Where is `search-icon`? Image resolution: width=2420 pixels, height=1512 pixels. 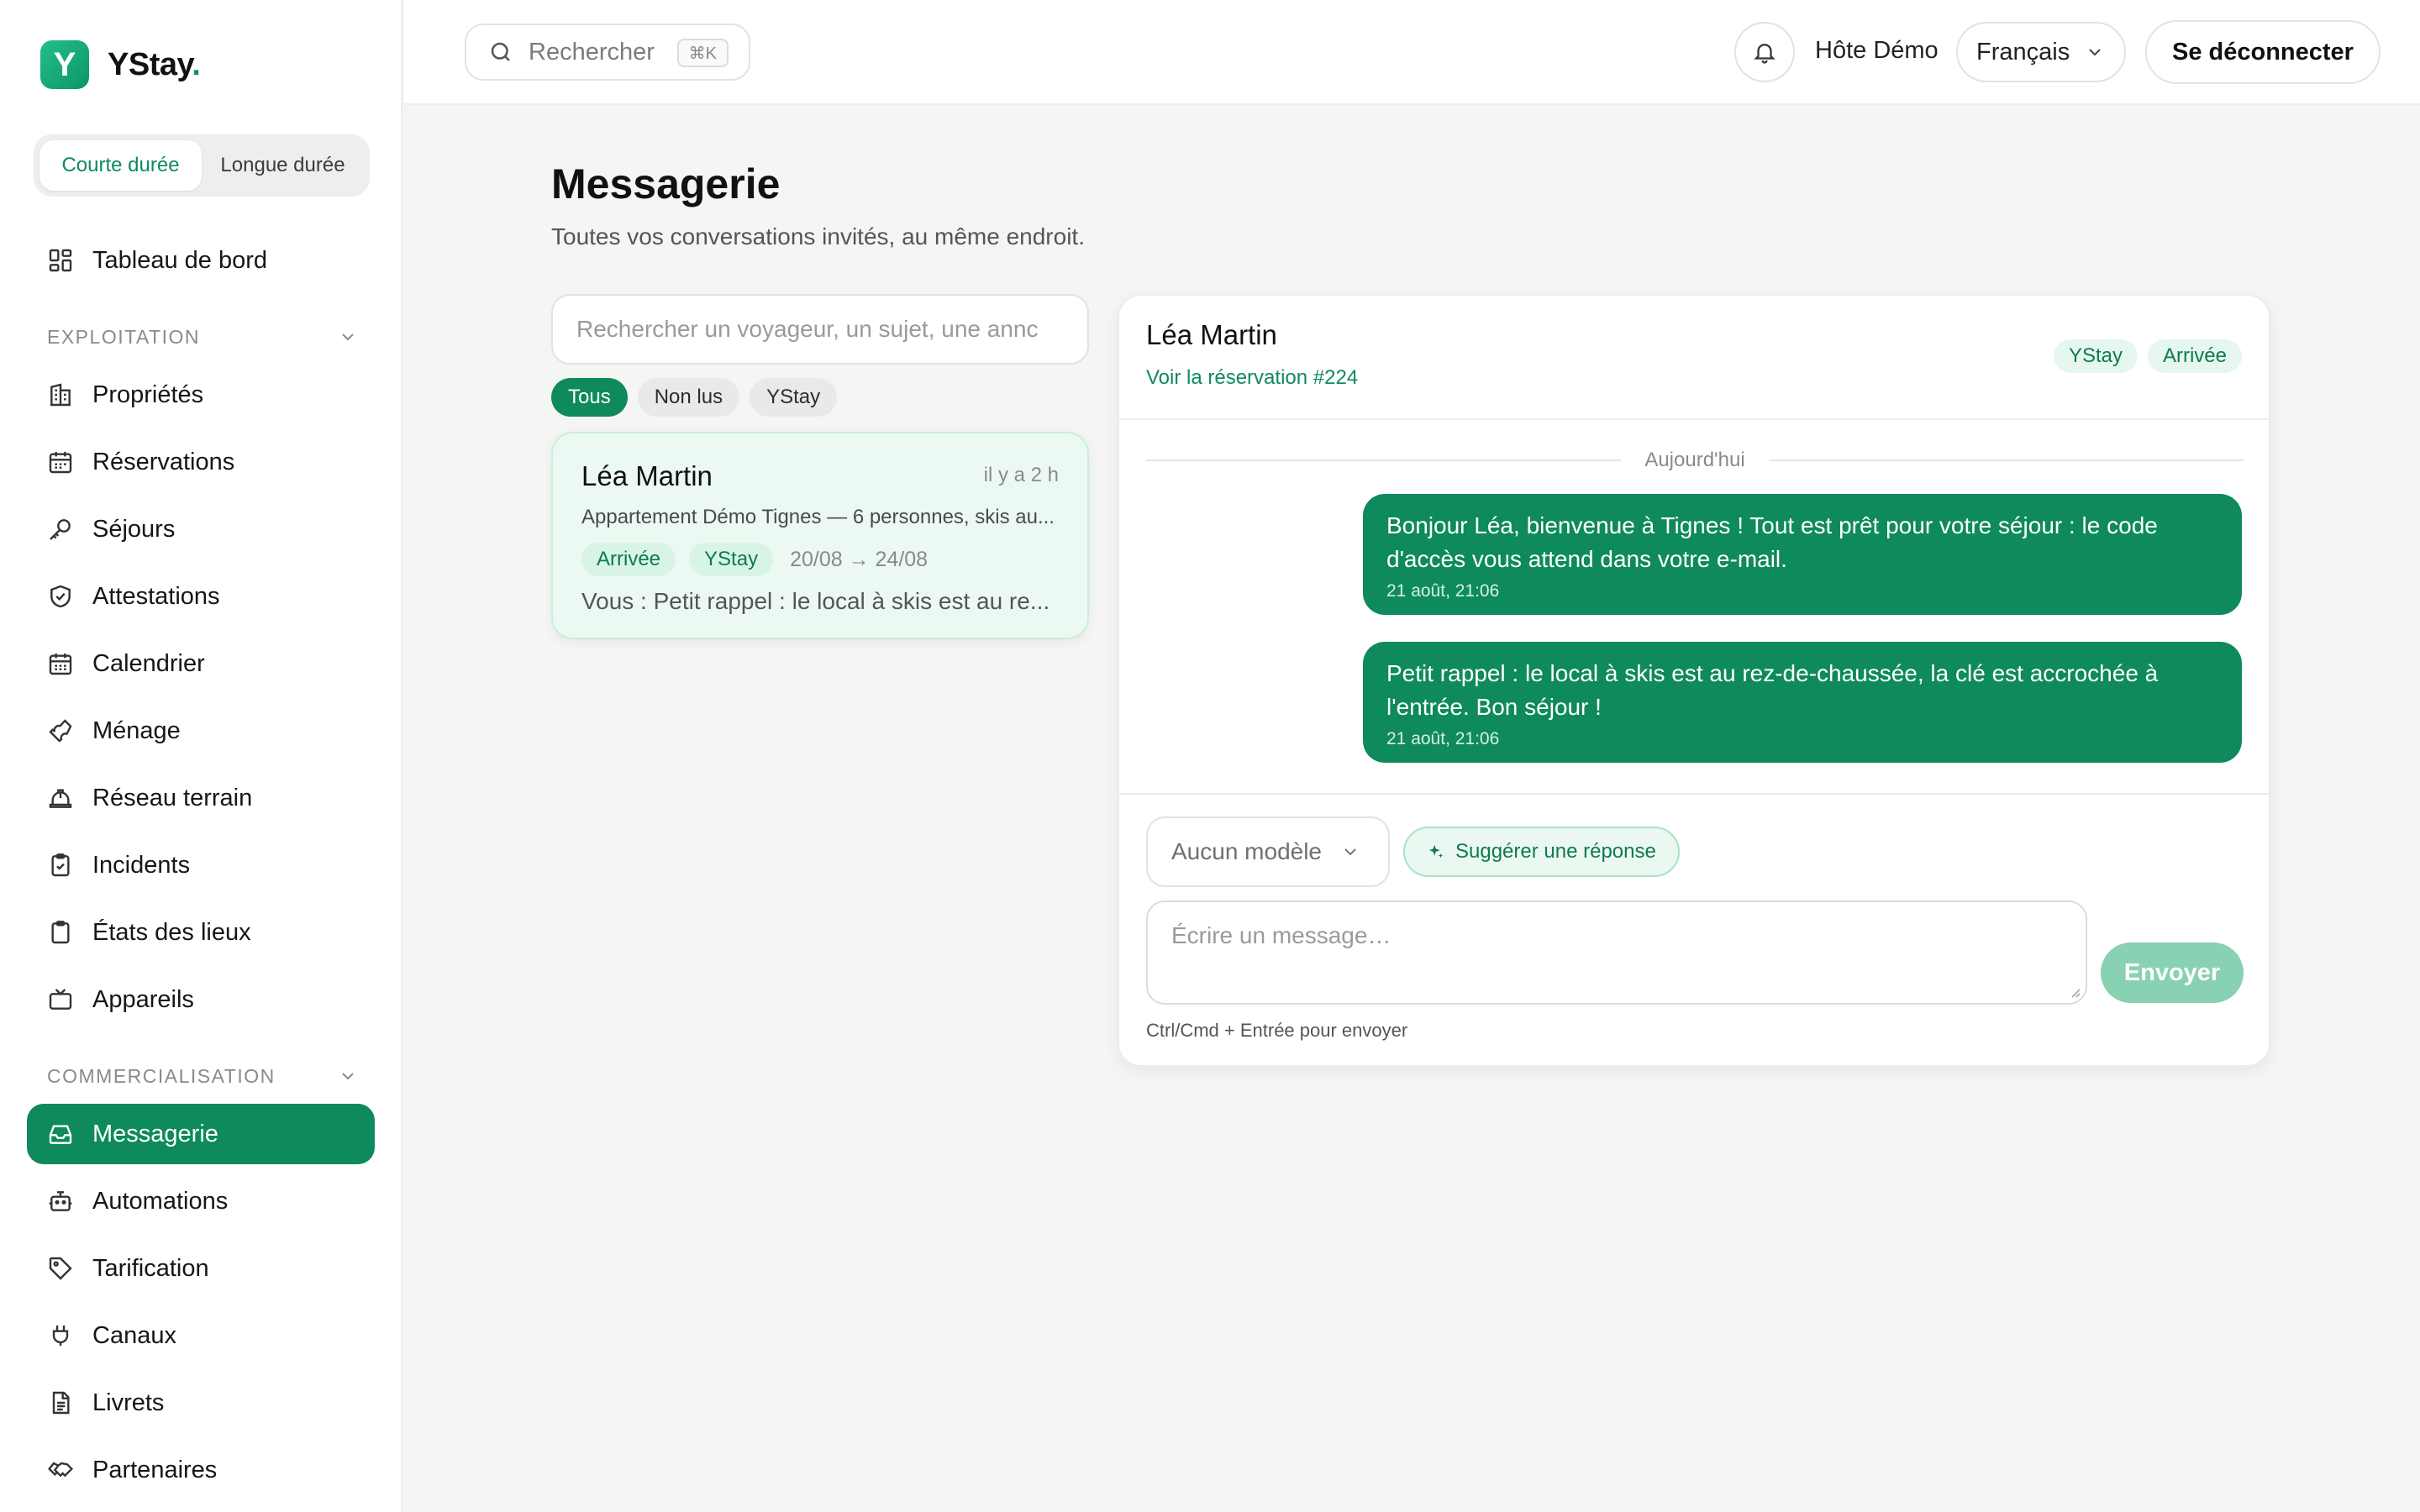
search-icon is located at coordinates (500, 51).